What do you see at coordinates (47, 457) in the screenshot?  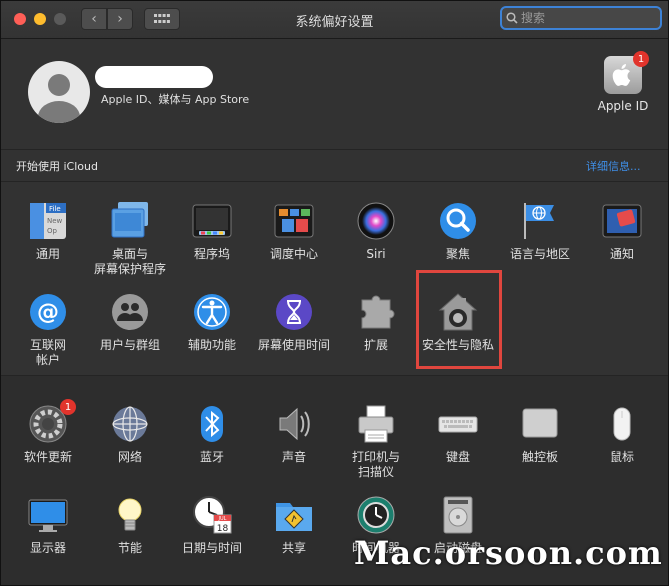 I see `pref-label: 软件更新` at bounding box center [47, 457].